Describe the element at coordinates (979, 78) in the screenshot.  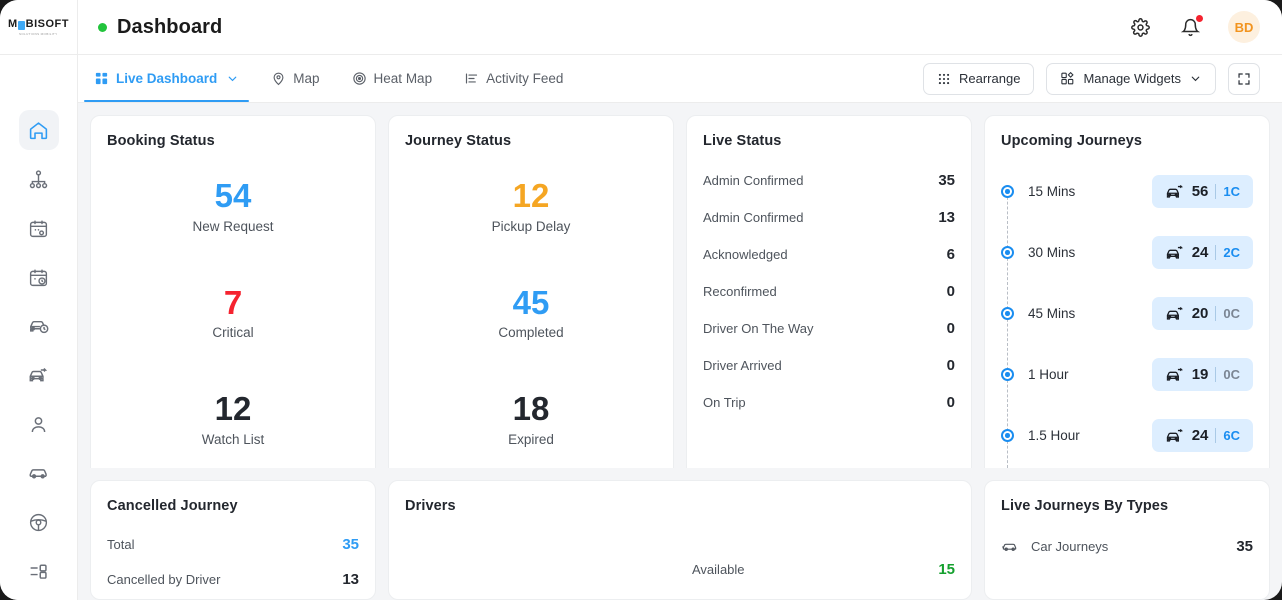
I see `rearrange-button: Rearrange` at that location.